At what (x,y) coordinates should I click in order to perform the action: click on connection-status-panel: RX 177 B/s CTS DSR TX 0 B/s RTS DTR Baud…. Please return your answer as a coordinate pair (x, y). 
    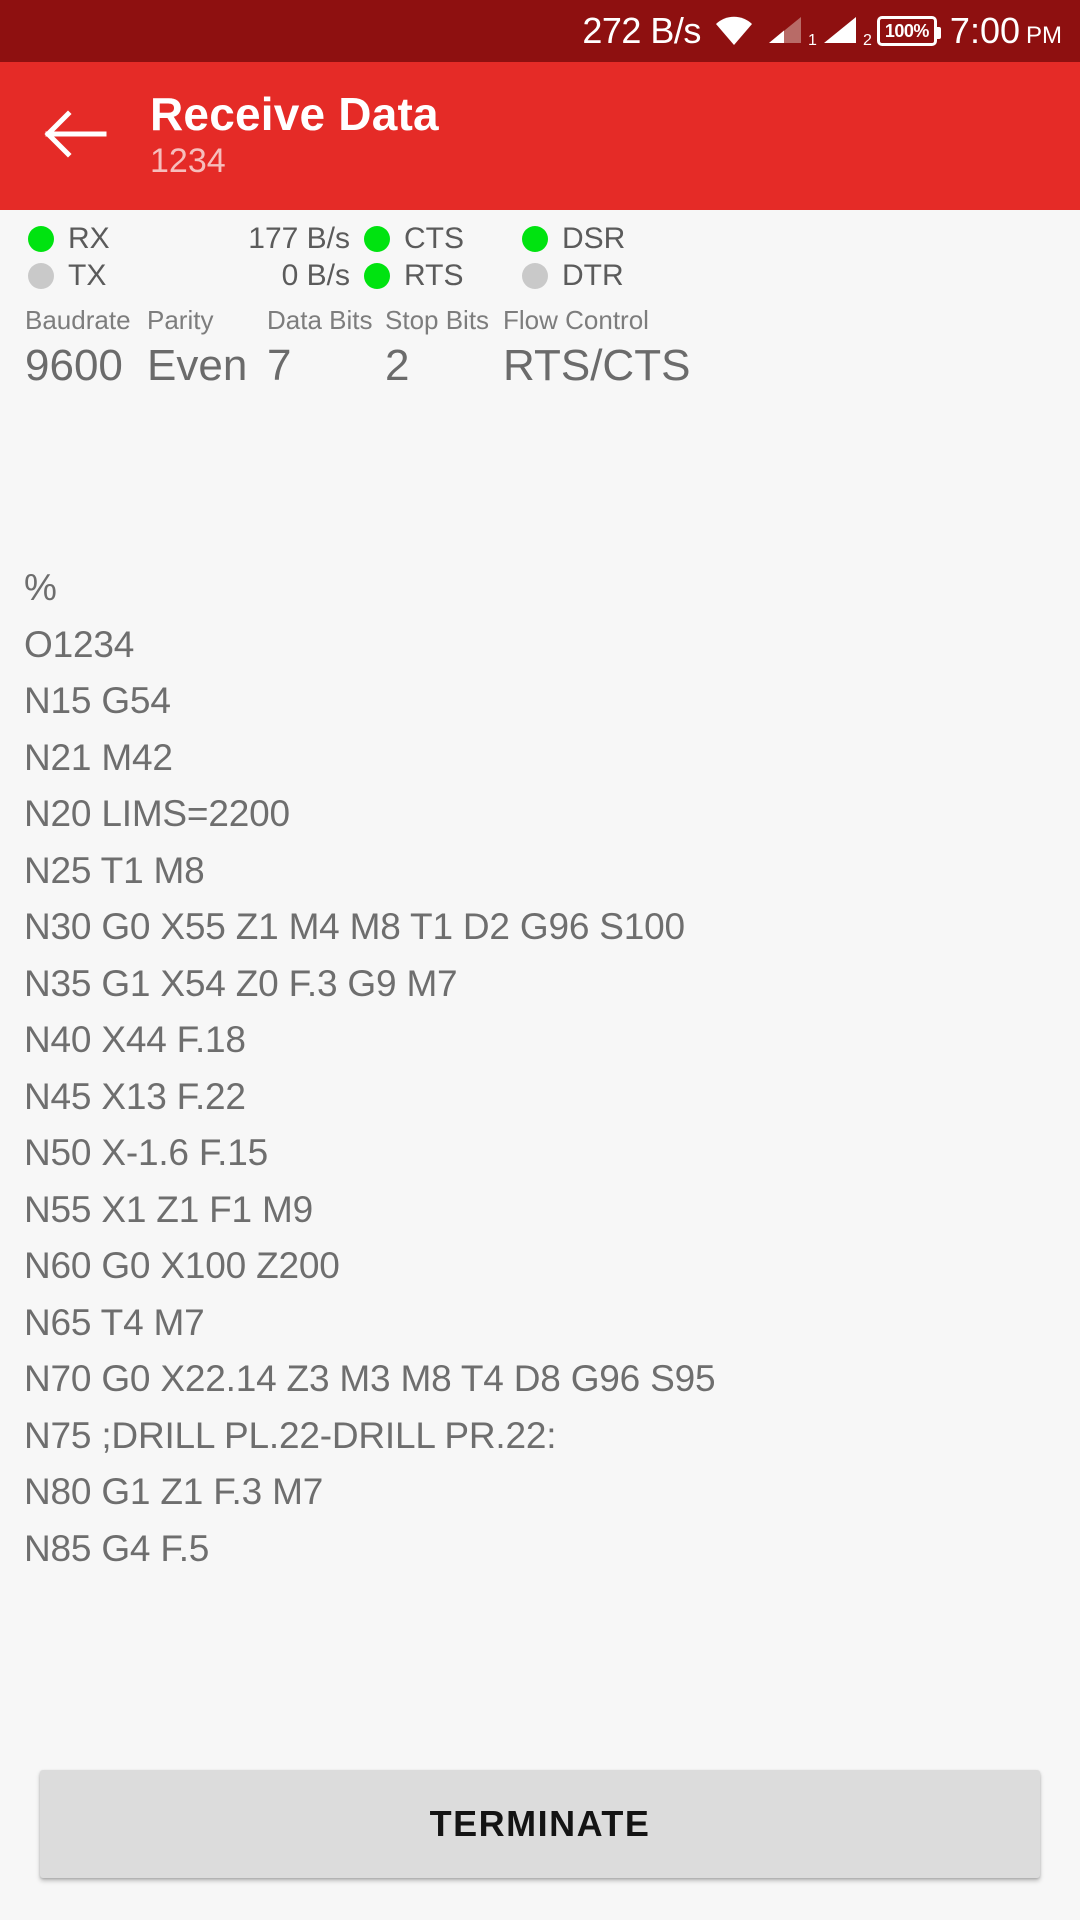
    Looking at the image, I should click on (540, 320).